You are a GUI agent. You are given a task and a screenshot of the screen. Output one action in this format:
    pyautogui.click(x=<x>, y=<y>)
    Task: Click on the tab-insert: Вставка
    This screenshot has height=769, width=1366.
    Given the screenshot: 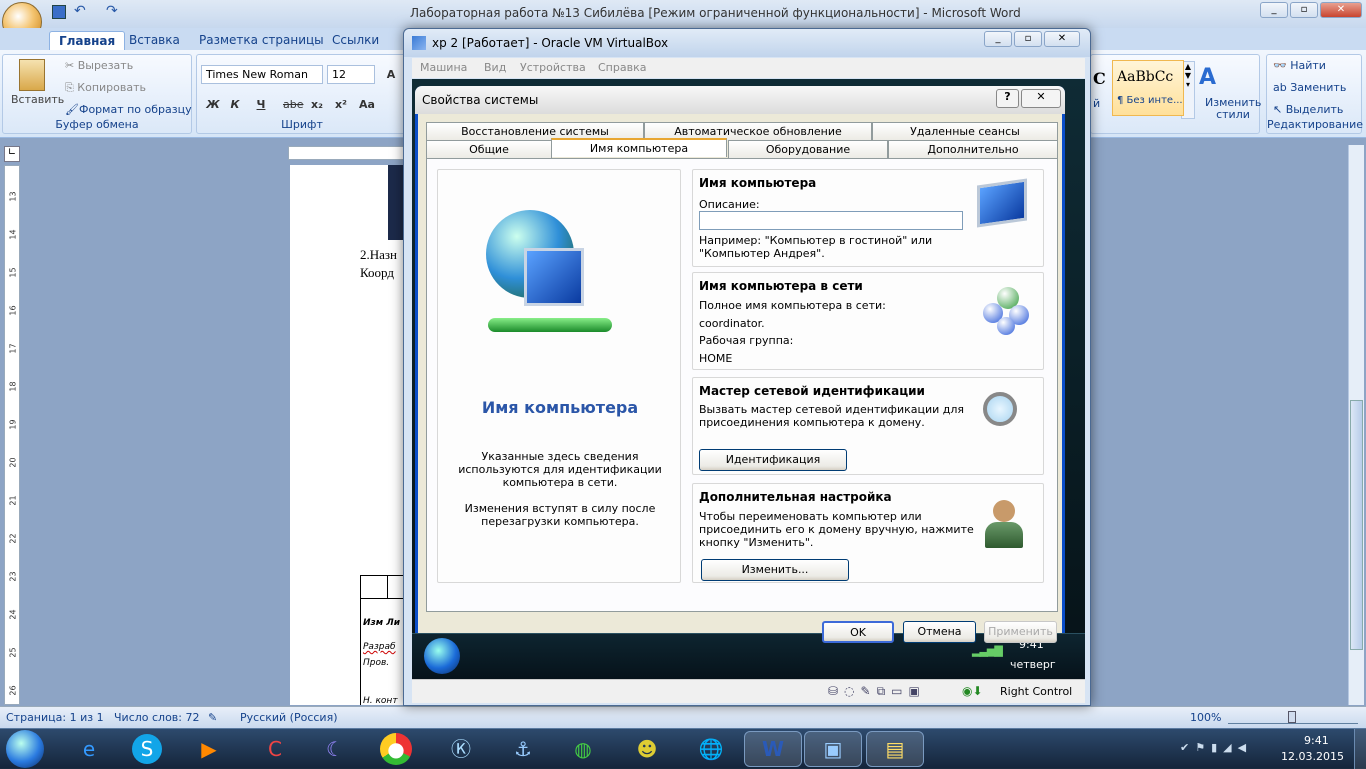 What is the action you would take?
    pyautogui.click(x=154, y=40)
    